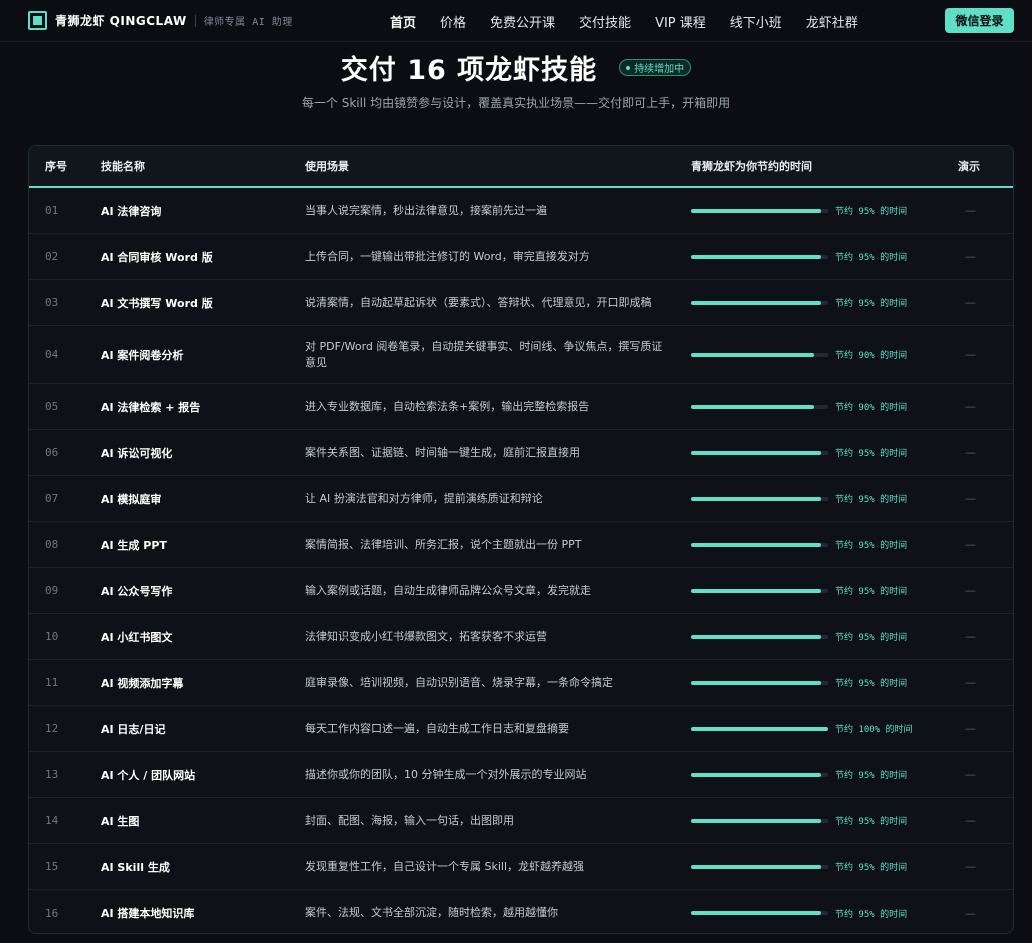 This screenshot has width=1032, height=943. I want to click on nav-item: 龙虾社群, so click(832, 21).